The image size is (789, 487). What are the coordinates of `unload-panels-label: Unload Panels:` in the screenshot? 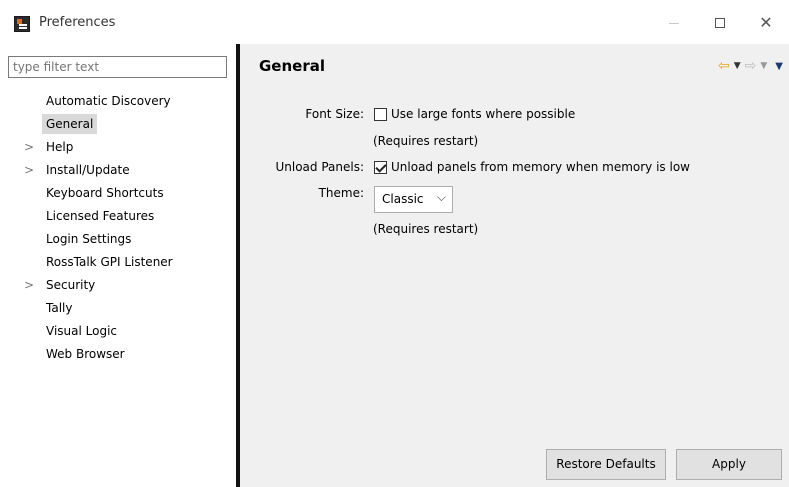 It's located at (319, 167).